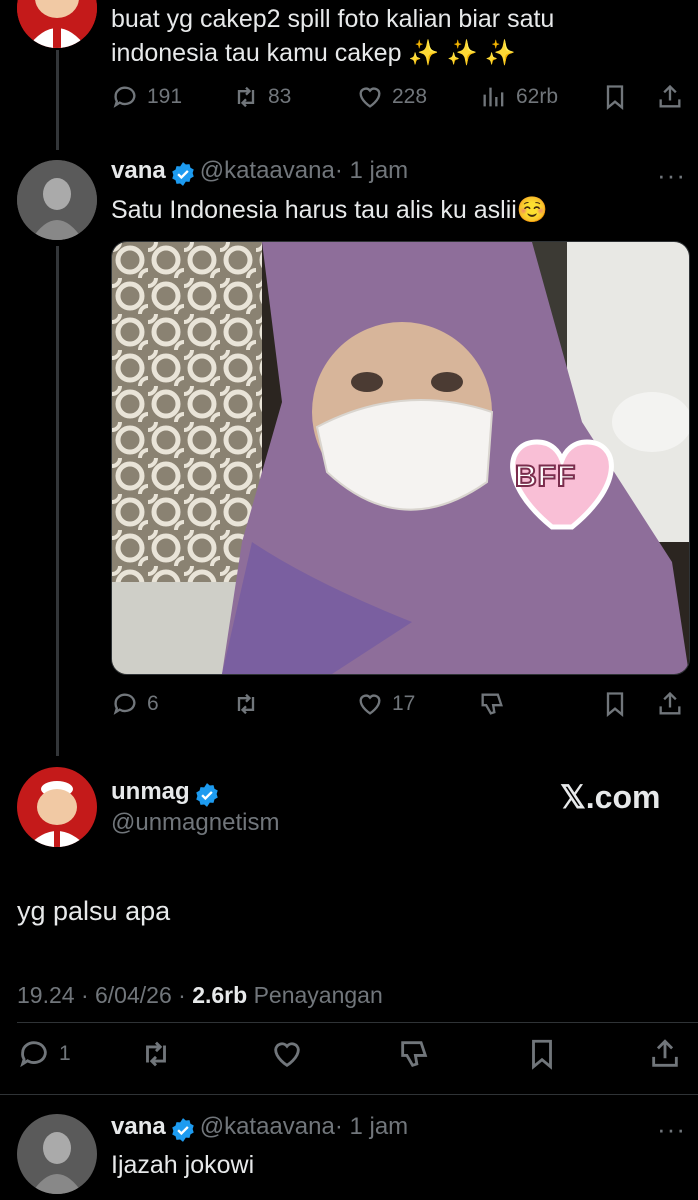  I want to click on tweet-text-content: Satu Indonesia harus tau alis ku aslii, so click(314, 210).